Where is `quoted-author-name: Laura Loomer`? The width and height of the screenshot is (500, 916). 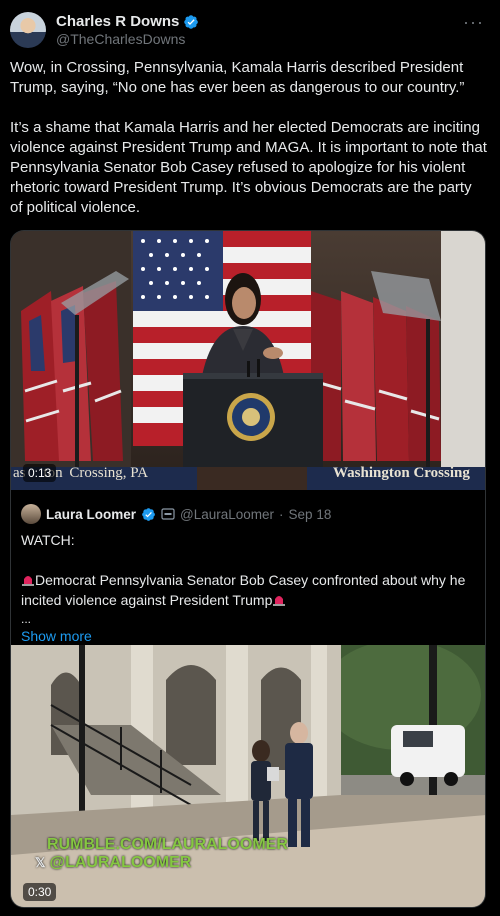
quoted-author-name: Laura Loomer is located at coordinates (91, 514).